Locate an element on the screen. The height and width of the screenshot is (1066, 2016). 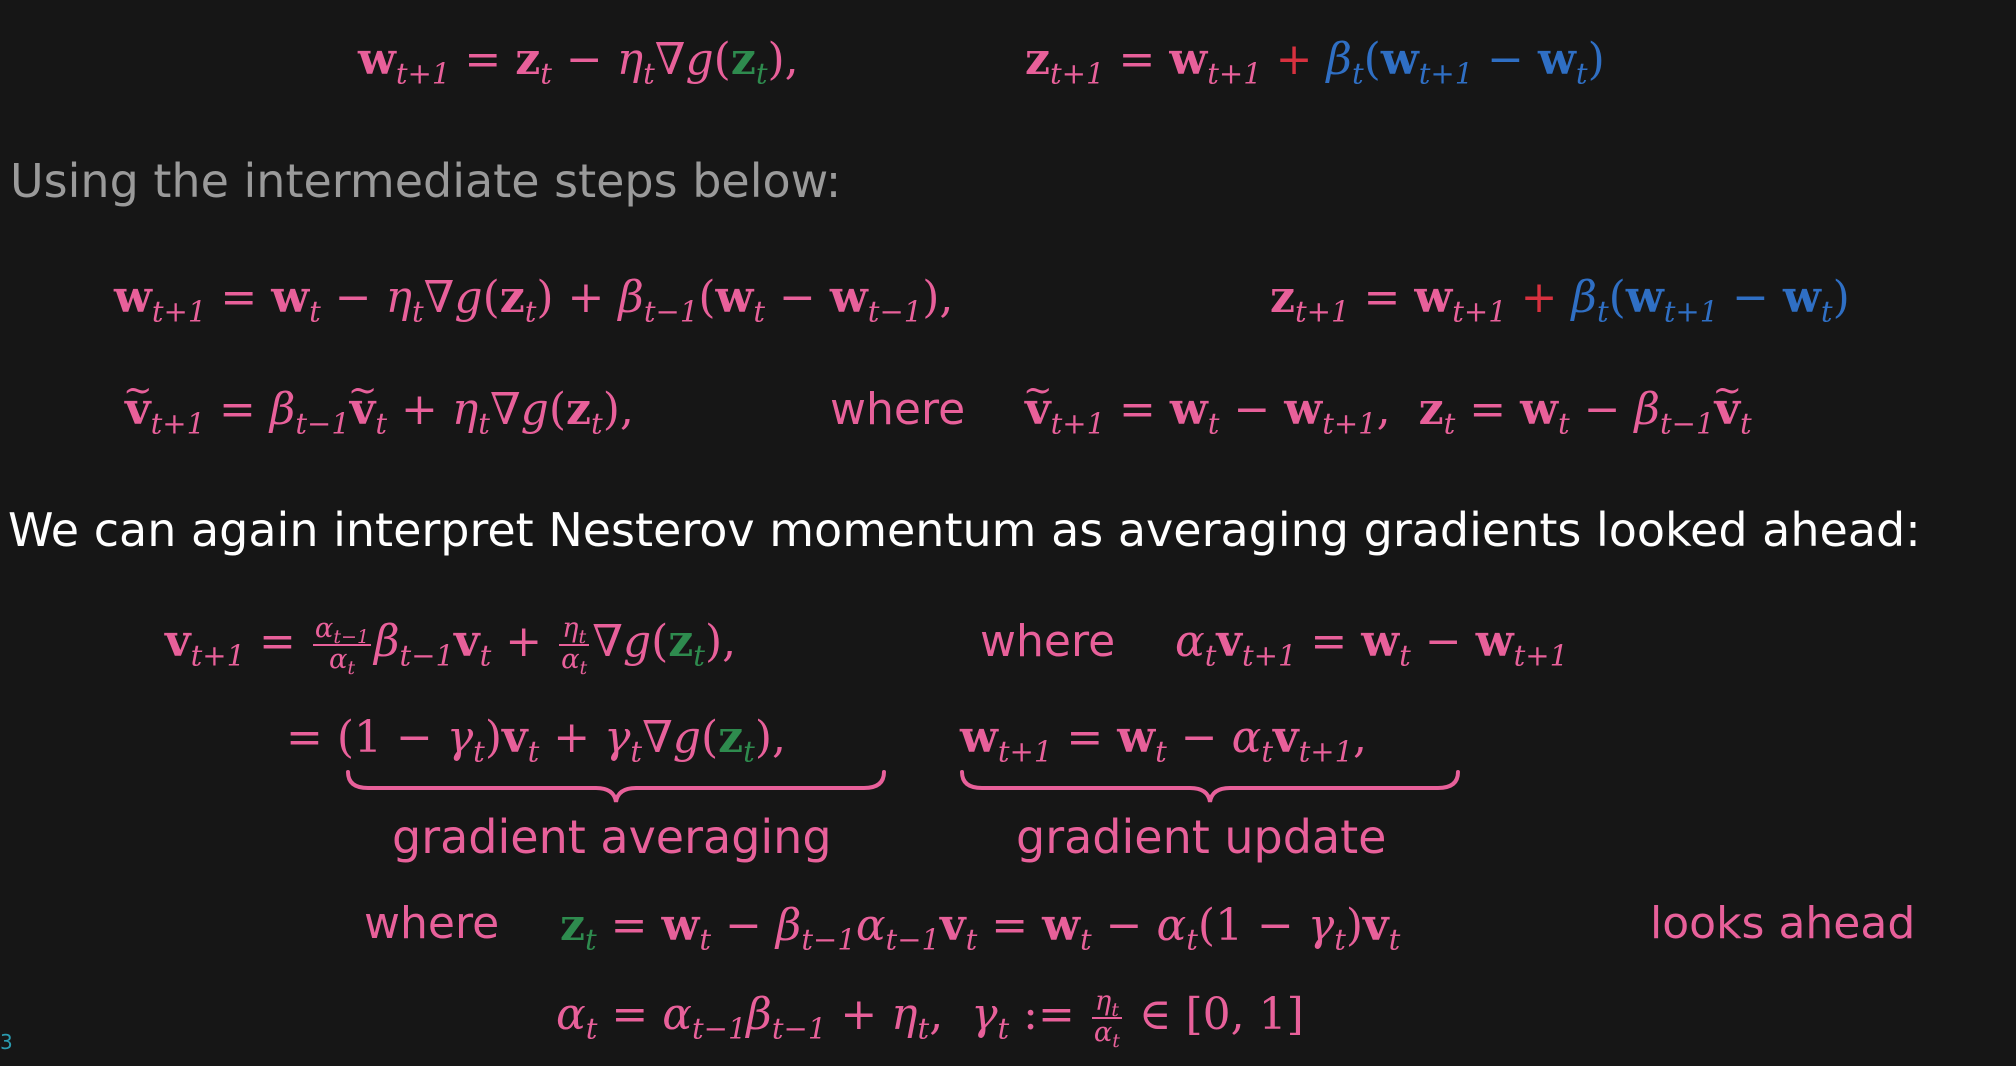
equation-top-w-update: wt+1 = zt − ηt∇g(zt), is located at coordinates (578, 62).